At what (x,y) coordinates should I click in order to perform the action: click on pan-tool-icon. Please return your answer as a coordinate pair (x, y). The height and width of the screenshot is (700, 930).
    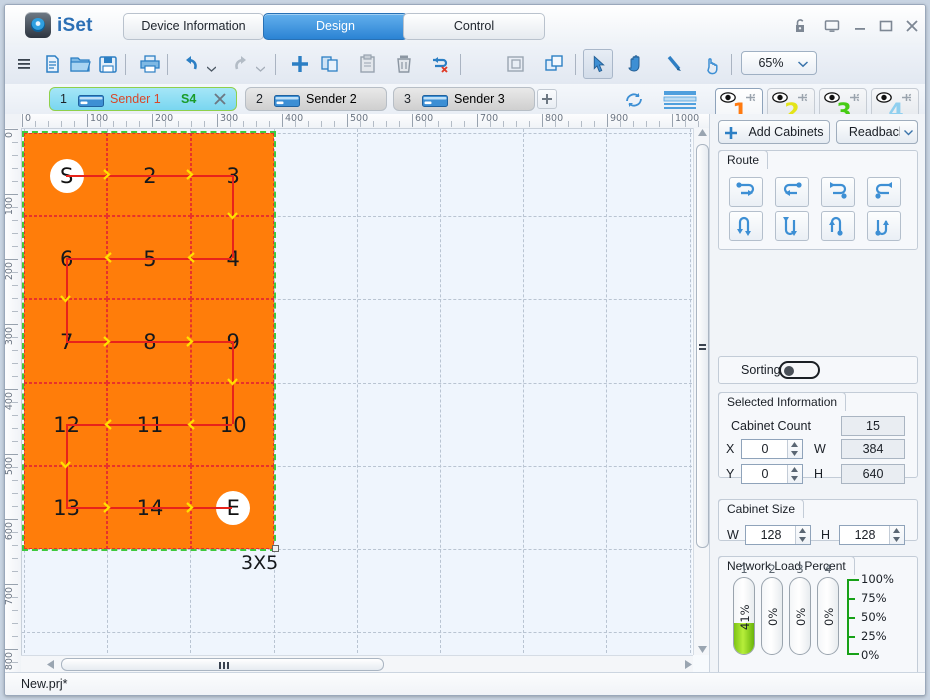
    Looking at the image, I should click on (636, 64).